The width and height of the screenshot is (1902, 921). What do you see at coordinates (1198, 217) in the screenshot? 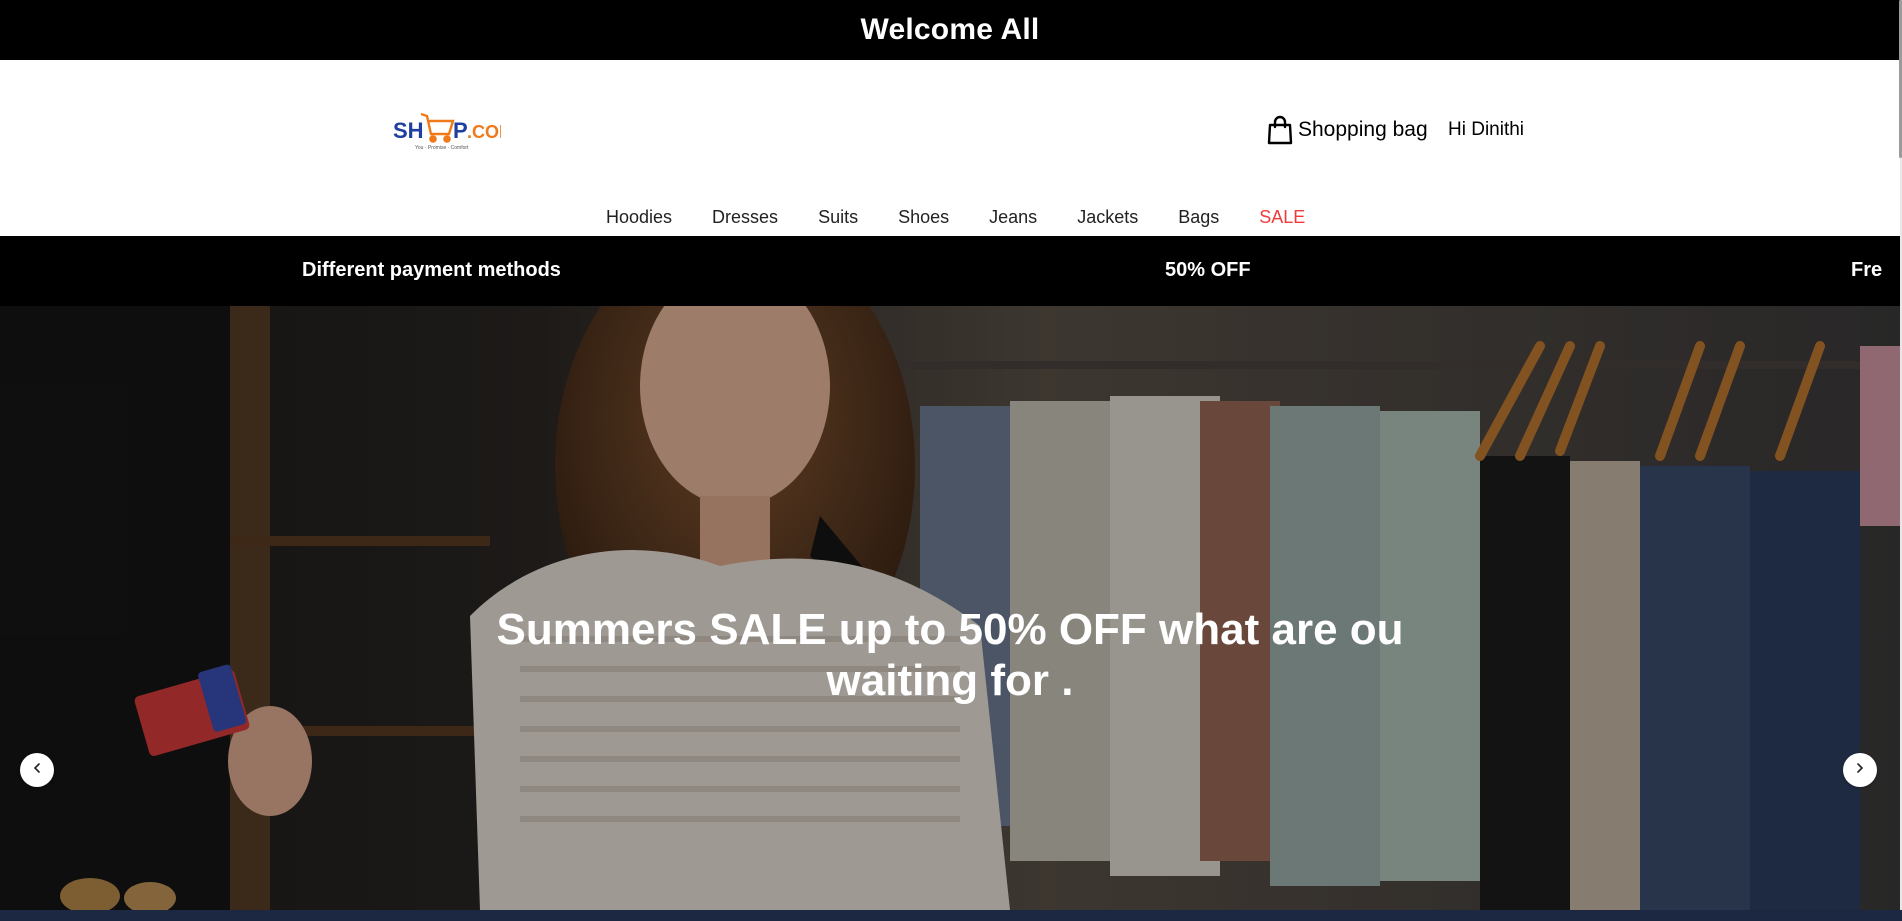
I see `nav-item-bags: Bags` at bounding box center [1198, 217].